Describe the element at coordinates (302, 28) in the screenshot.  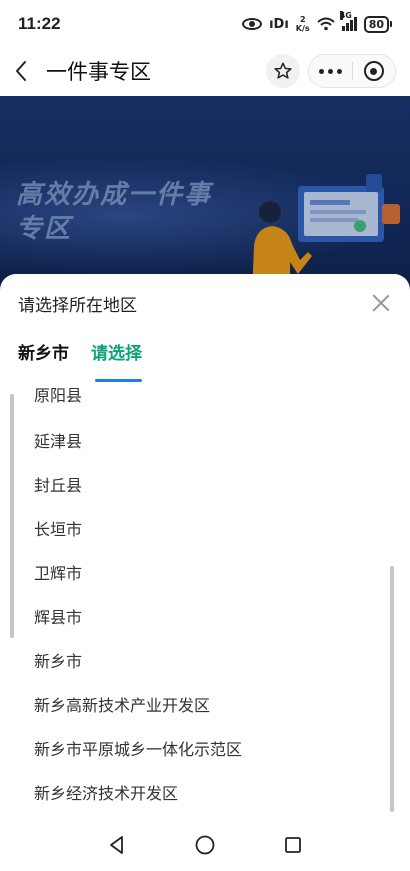
I see `network-speed-unit: K/s` at that location.